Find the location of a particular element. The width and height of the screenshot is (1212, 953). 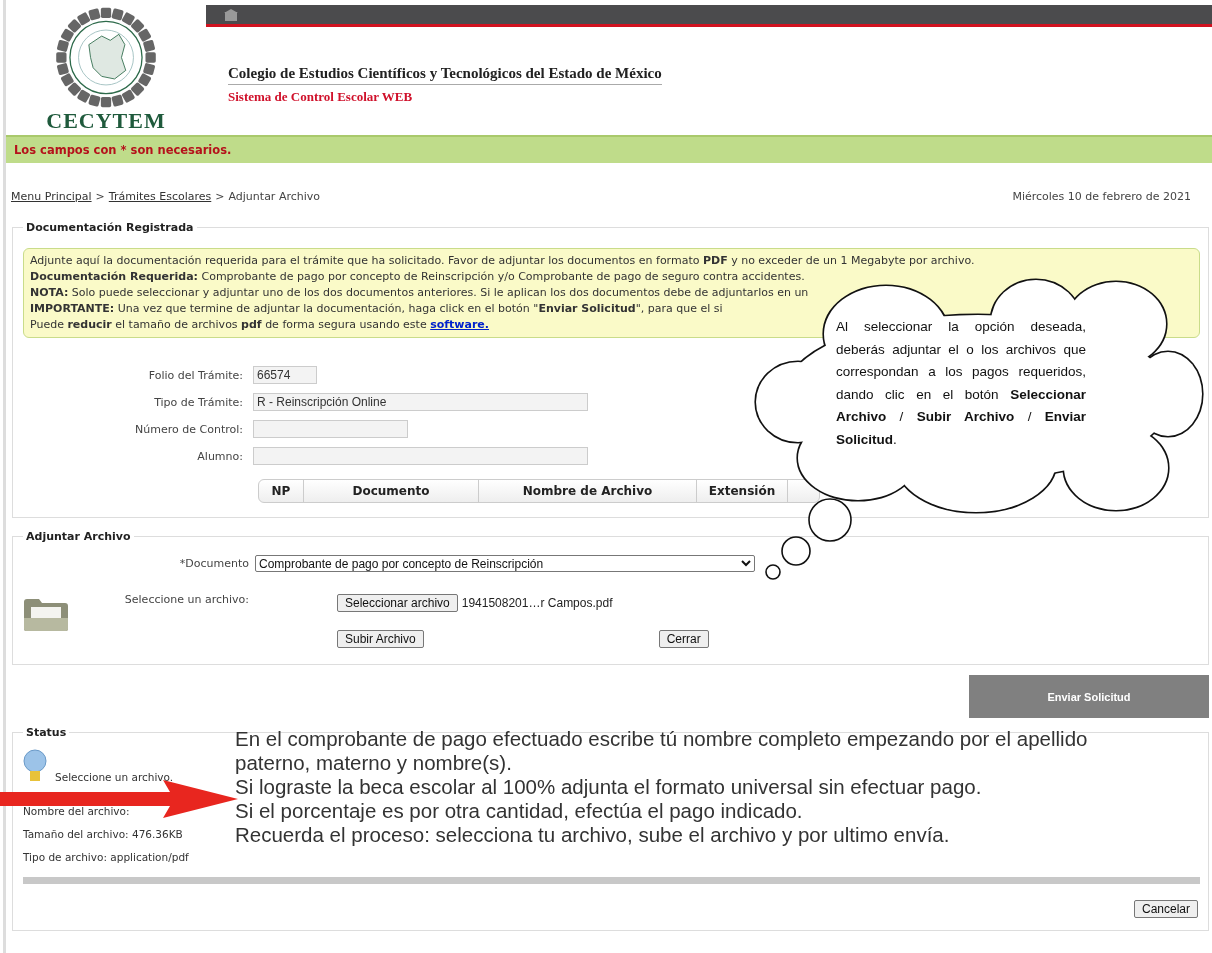

field-label: *Documento is located at coordinates (213, 563).